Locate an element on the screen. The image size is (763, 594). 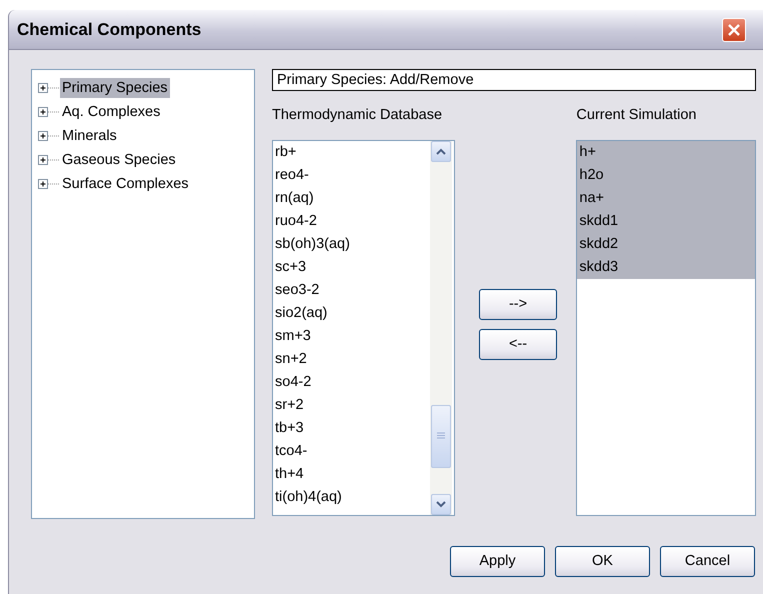
list-item: na+ is located at coordinates (666, 198).